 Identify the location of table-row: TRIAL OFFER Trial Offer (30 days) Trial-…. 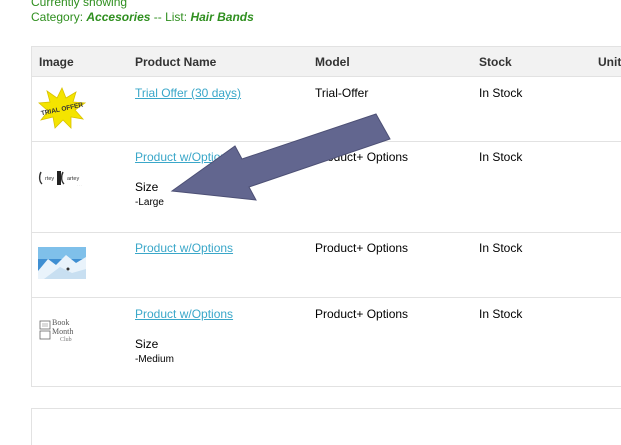
(326, 109).